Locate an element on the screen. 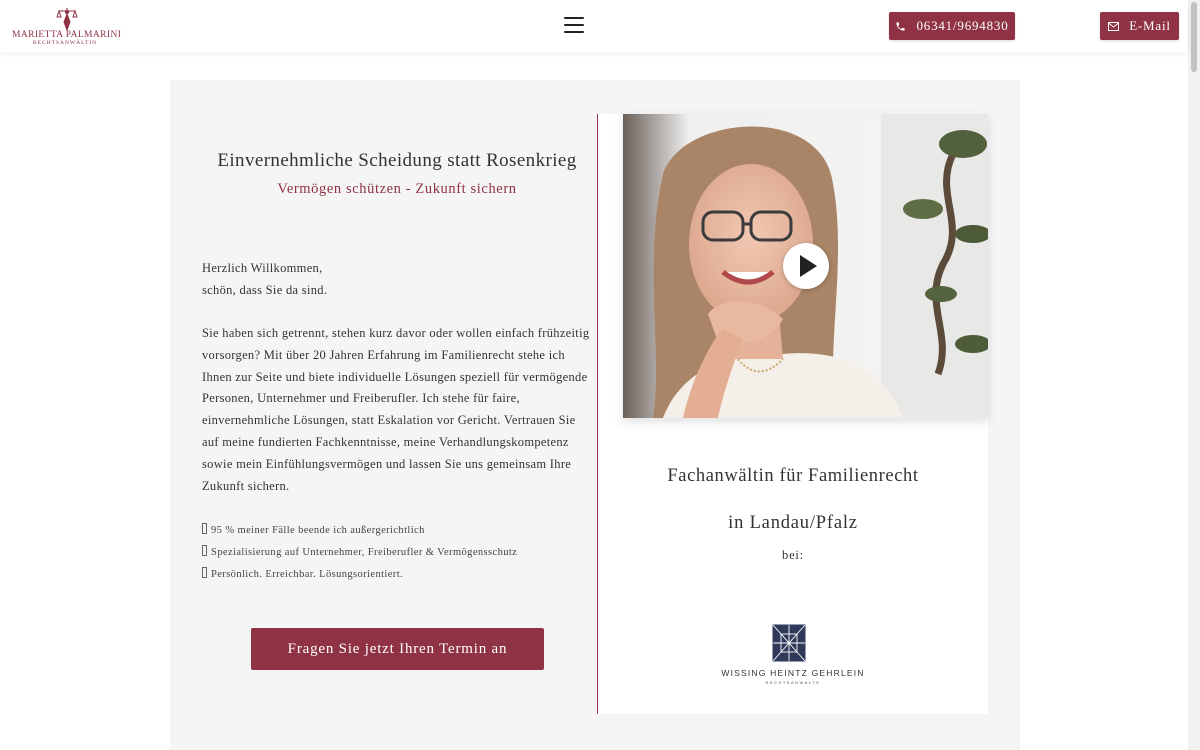 The image size is (1200, 750). email-button: E-Mail is located at coordinates (1139, 26).